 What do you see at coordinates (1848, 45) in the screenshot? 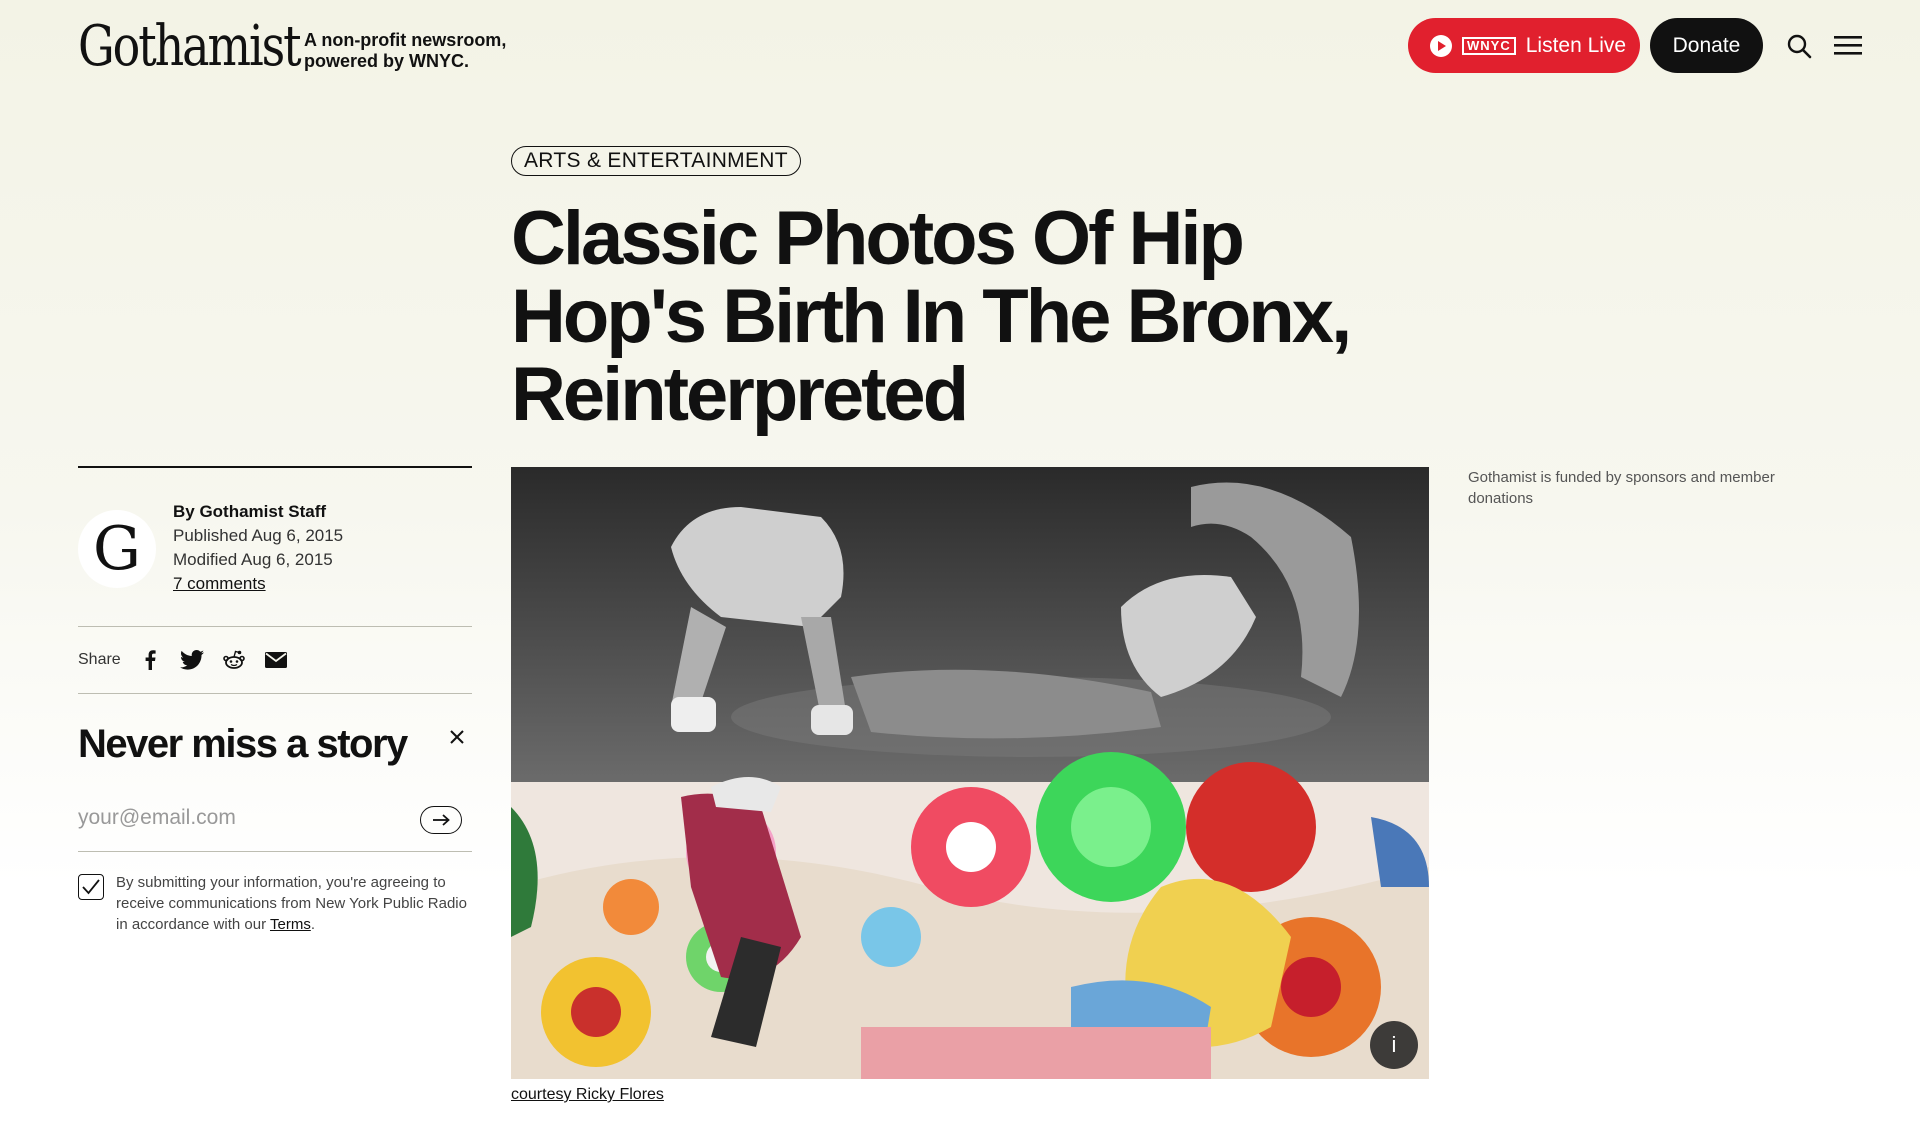
I see `hamburger-menu-icon` at bounding box center [1848, 45].